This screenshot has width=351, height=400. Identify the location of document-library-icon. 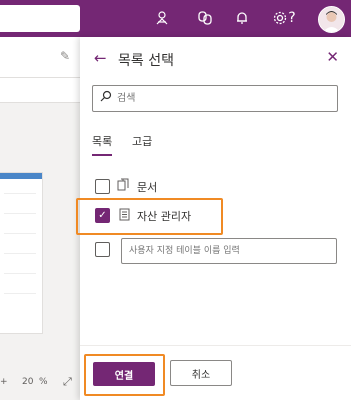
(124, 186).